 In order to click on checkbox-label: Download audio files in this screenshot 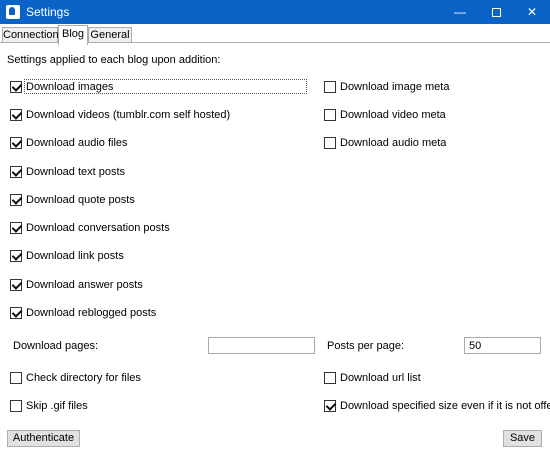, I will do `click(77, 142)`.